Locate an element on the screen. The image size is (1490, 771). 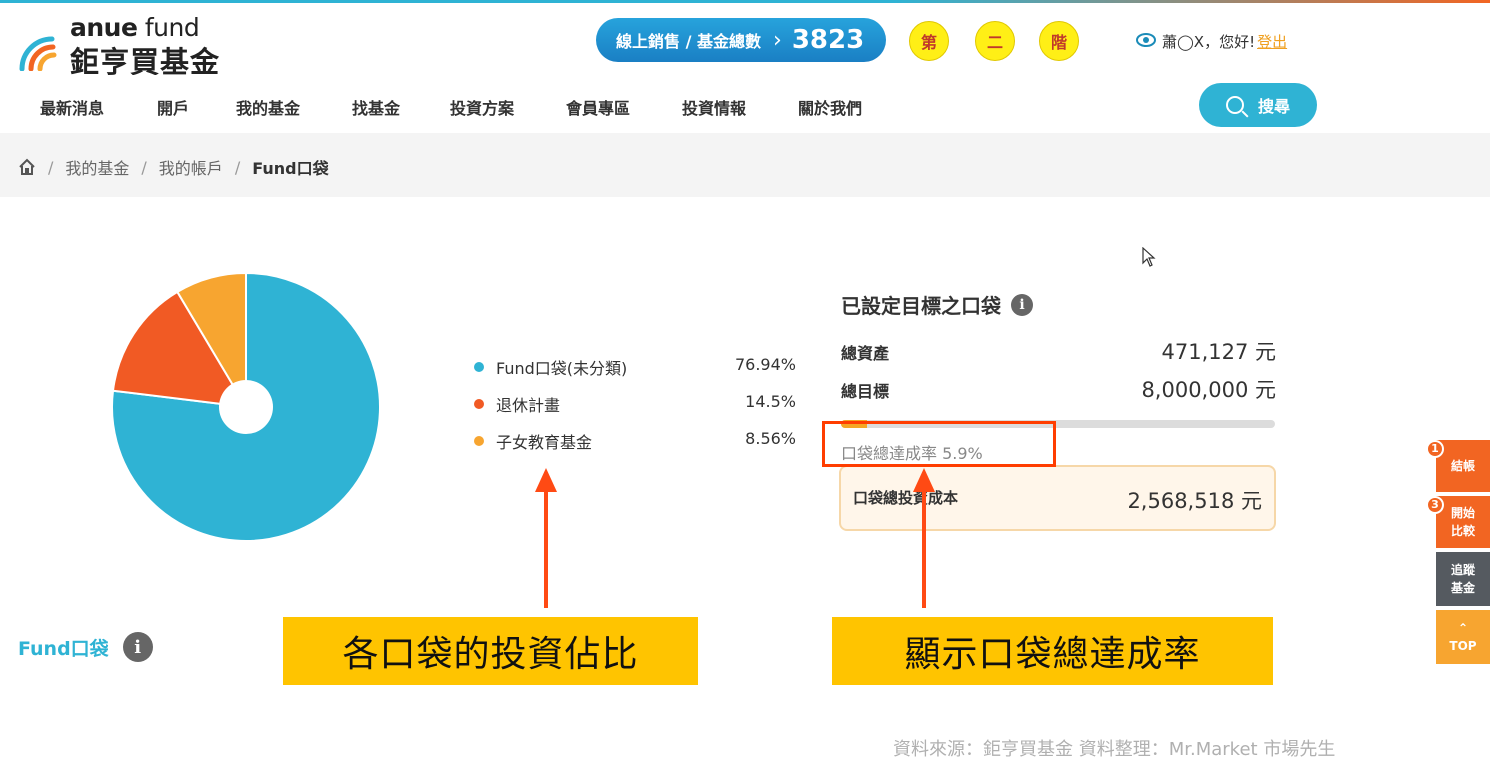
eye-icon is located at coordinates (1146, 41).